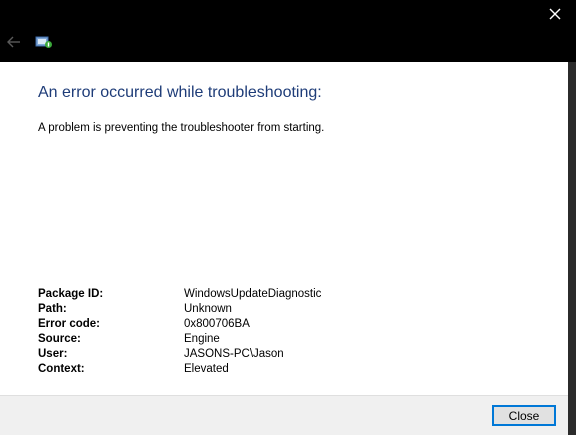  What do you see at coordinates (179, 324) in the screenshot?
I see `detail-row-error-code: Error code: 0x800706BA` at bounding box center [179, 324].